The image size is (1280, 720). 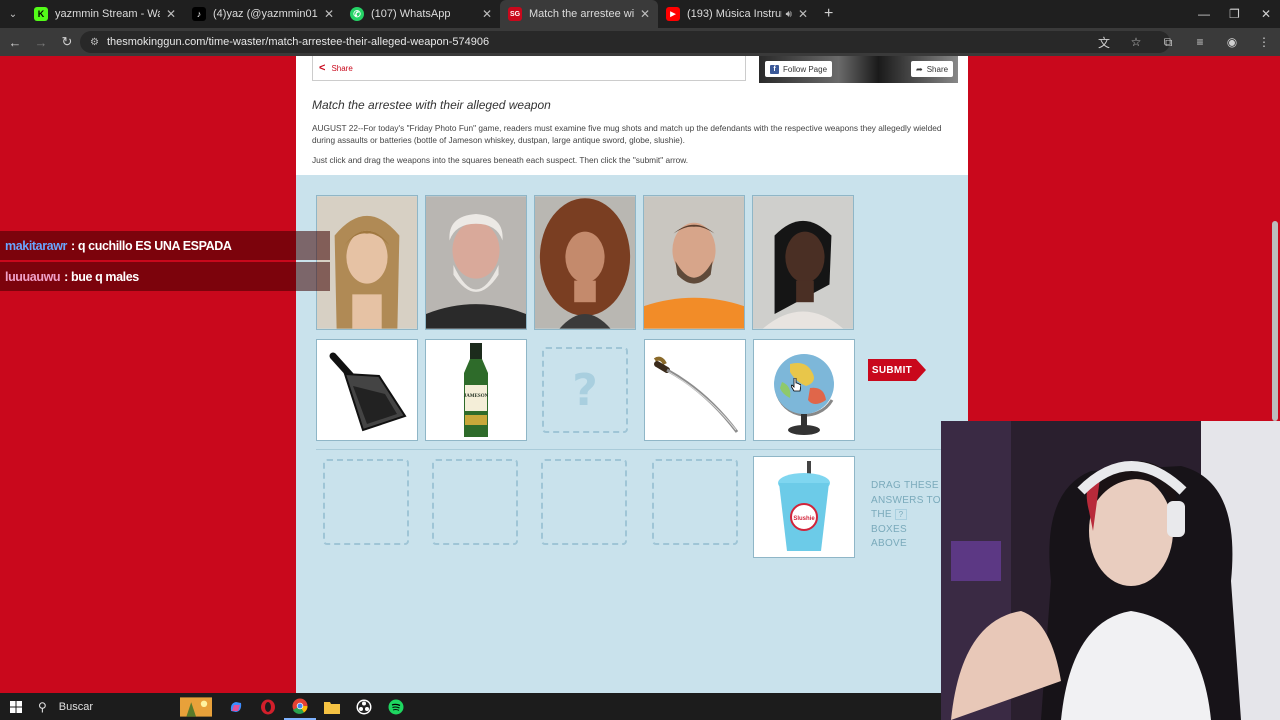 What do you see at coordinates (892, 370) in the screenshot?
I see `submit-label: SUBMIT` at bounding box center [892, 370].